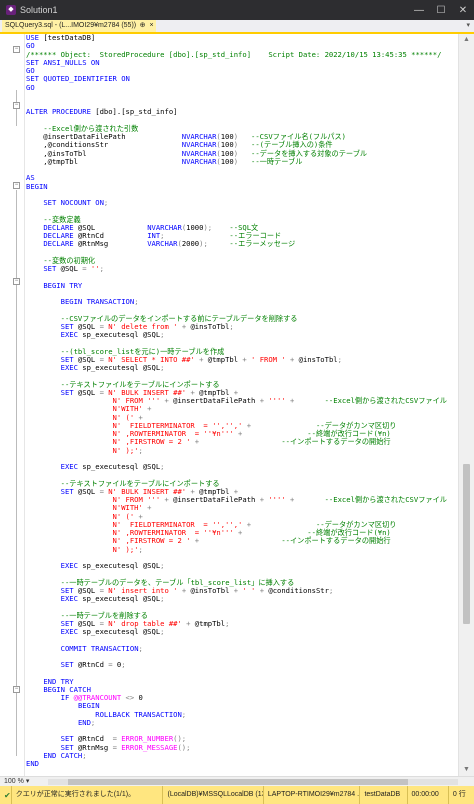 This screenshot has height=804, width=474. I want to click on code-token: '''', so click(277, 499).